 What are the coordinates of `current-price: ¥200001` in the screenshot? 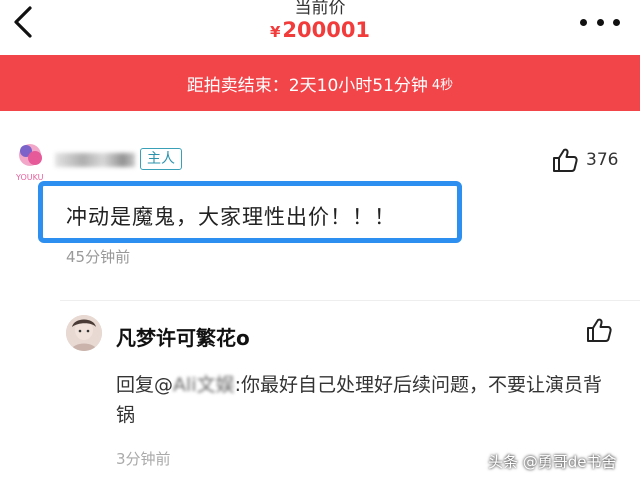 It's located at (320, 30).